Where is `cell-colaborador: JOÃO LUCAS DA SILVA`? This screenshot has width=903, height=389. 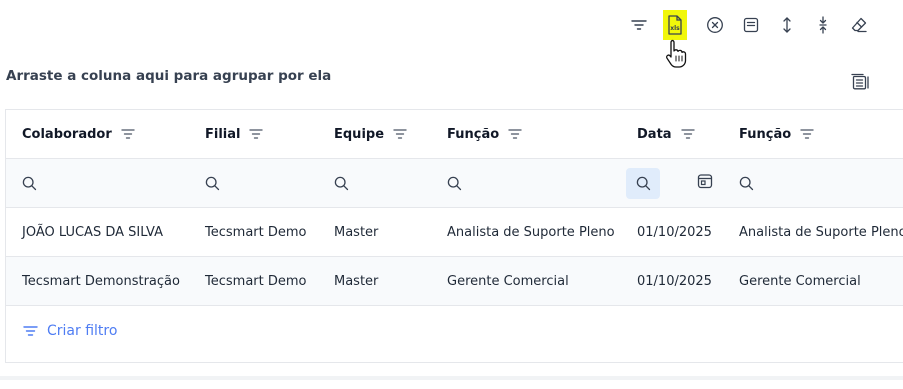
cell-colaborador: JOÃO LUCAS DA SILVA is located at coordinates (92, 232).